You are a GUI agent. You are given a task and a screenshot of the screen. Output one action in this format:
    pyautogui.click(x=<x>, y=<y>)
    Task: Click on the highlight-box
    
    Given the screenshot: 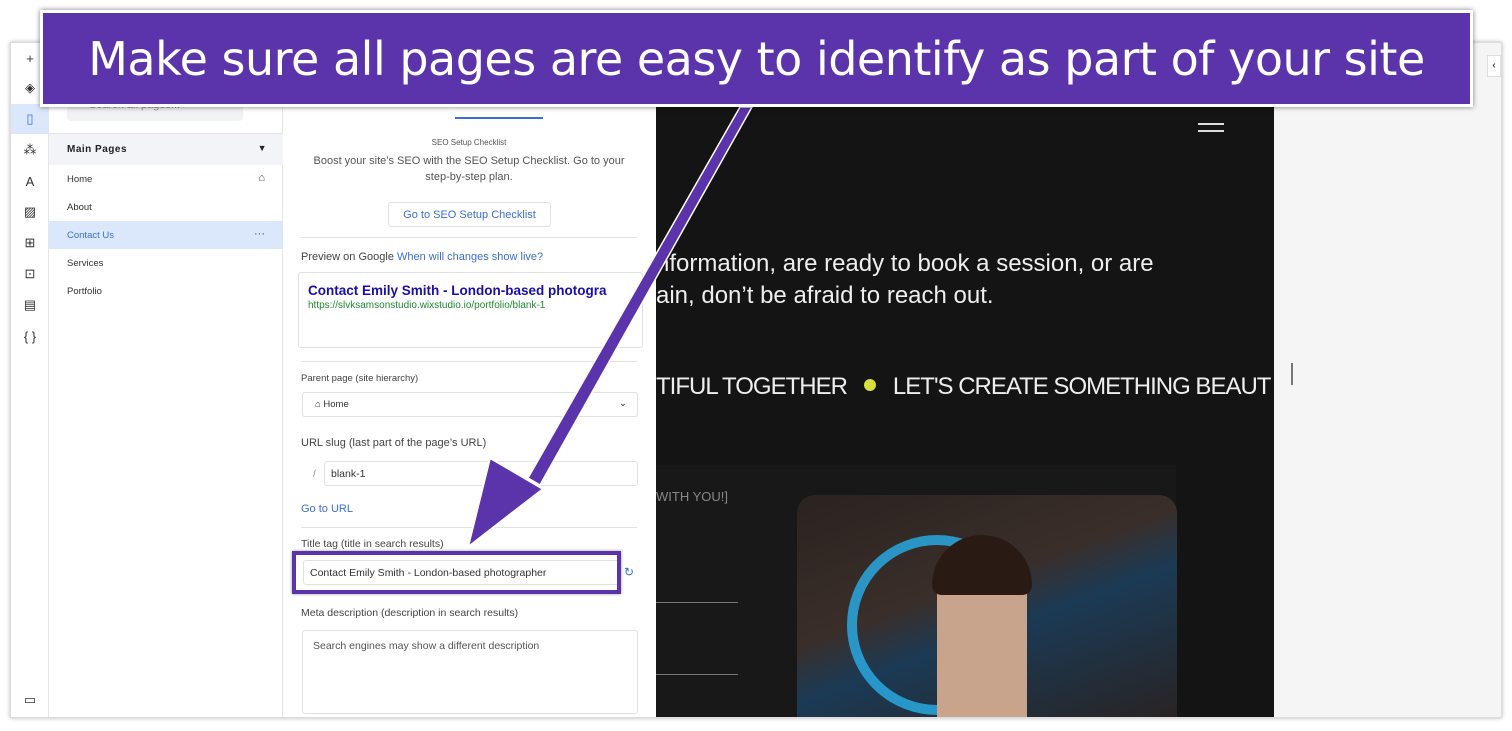 What is the action you would take?
    pyautogui.click(x=456, y=572)
    